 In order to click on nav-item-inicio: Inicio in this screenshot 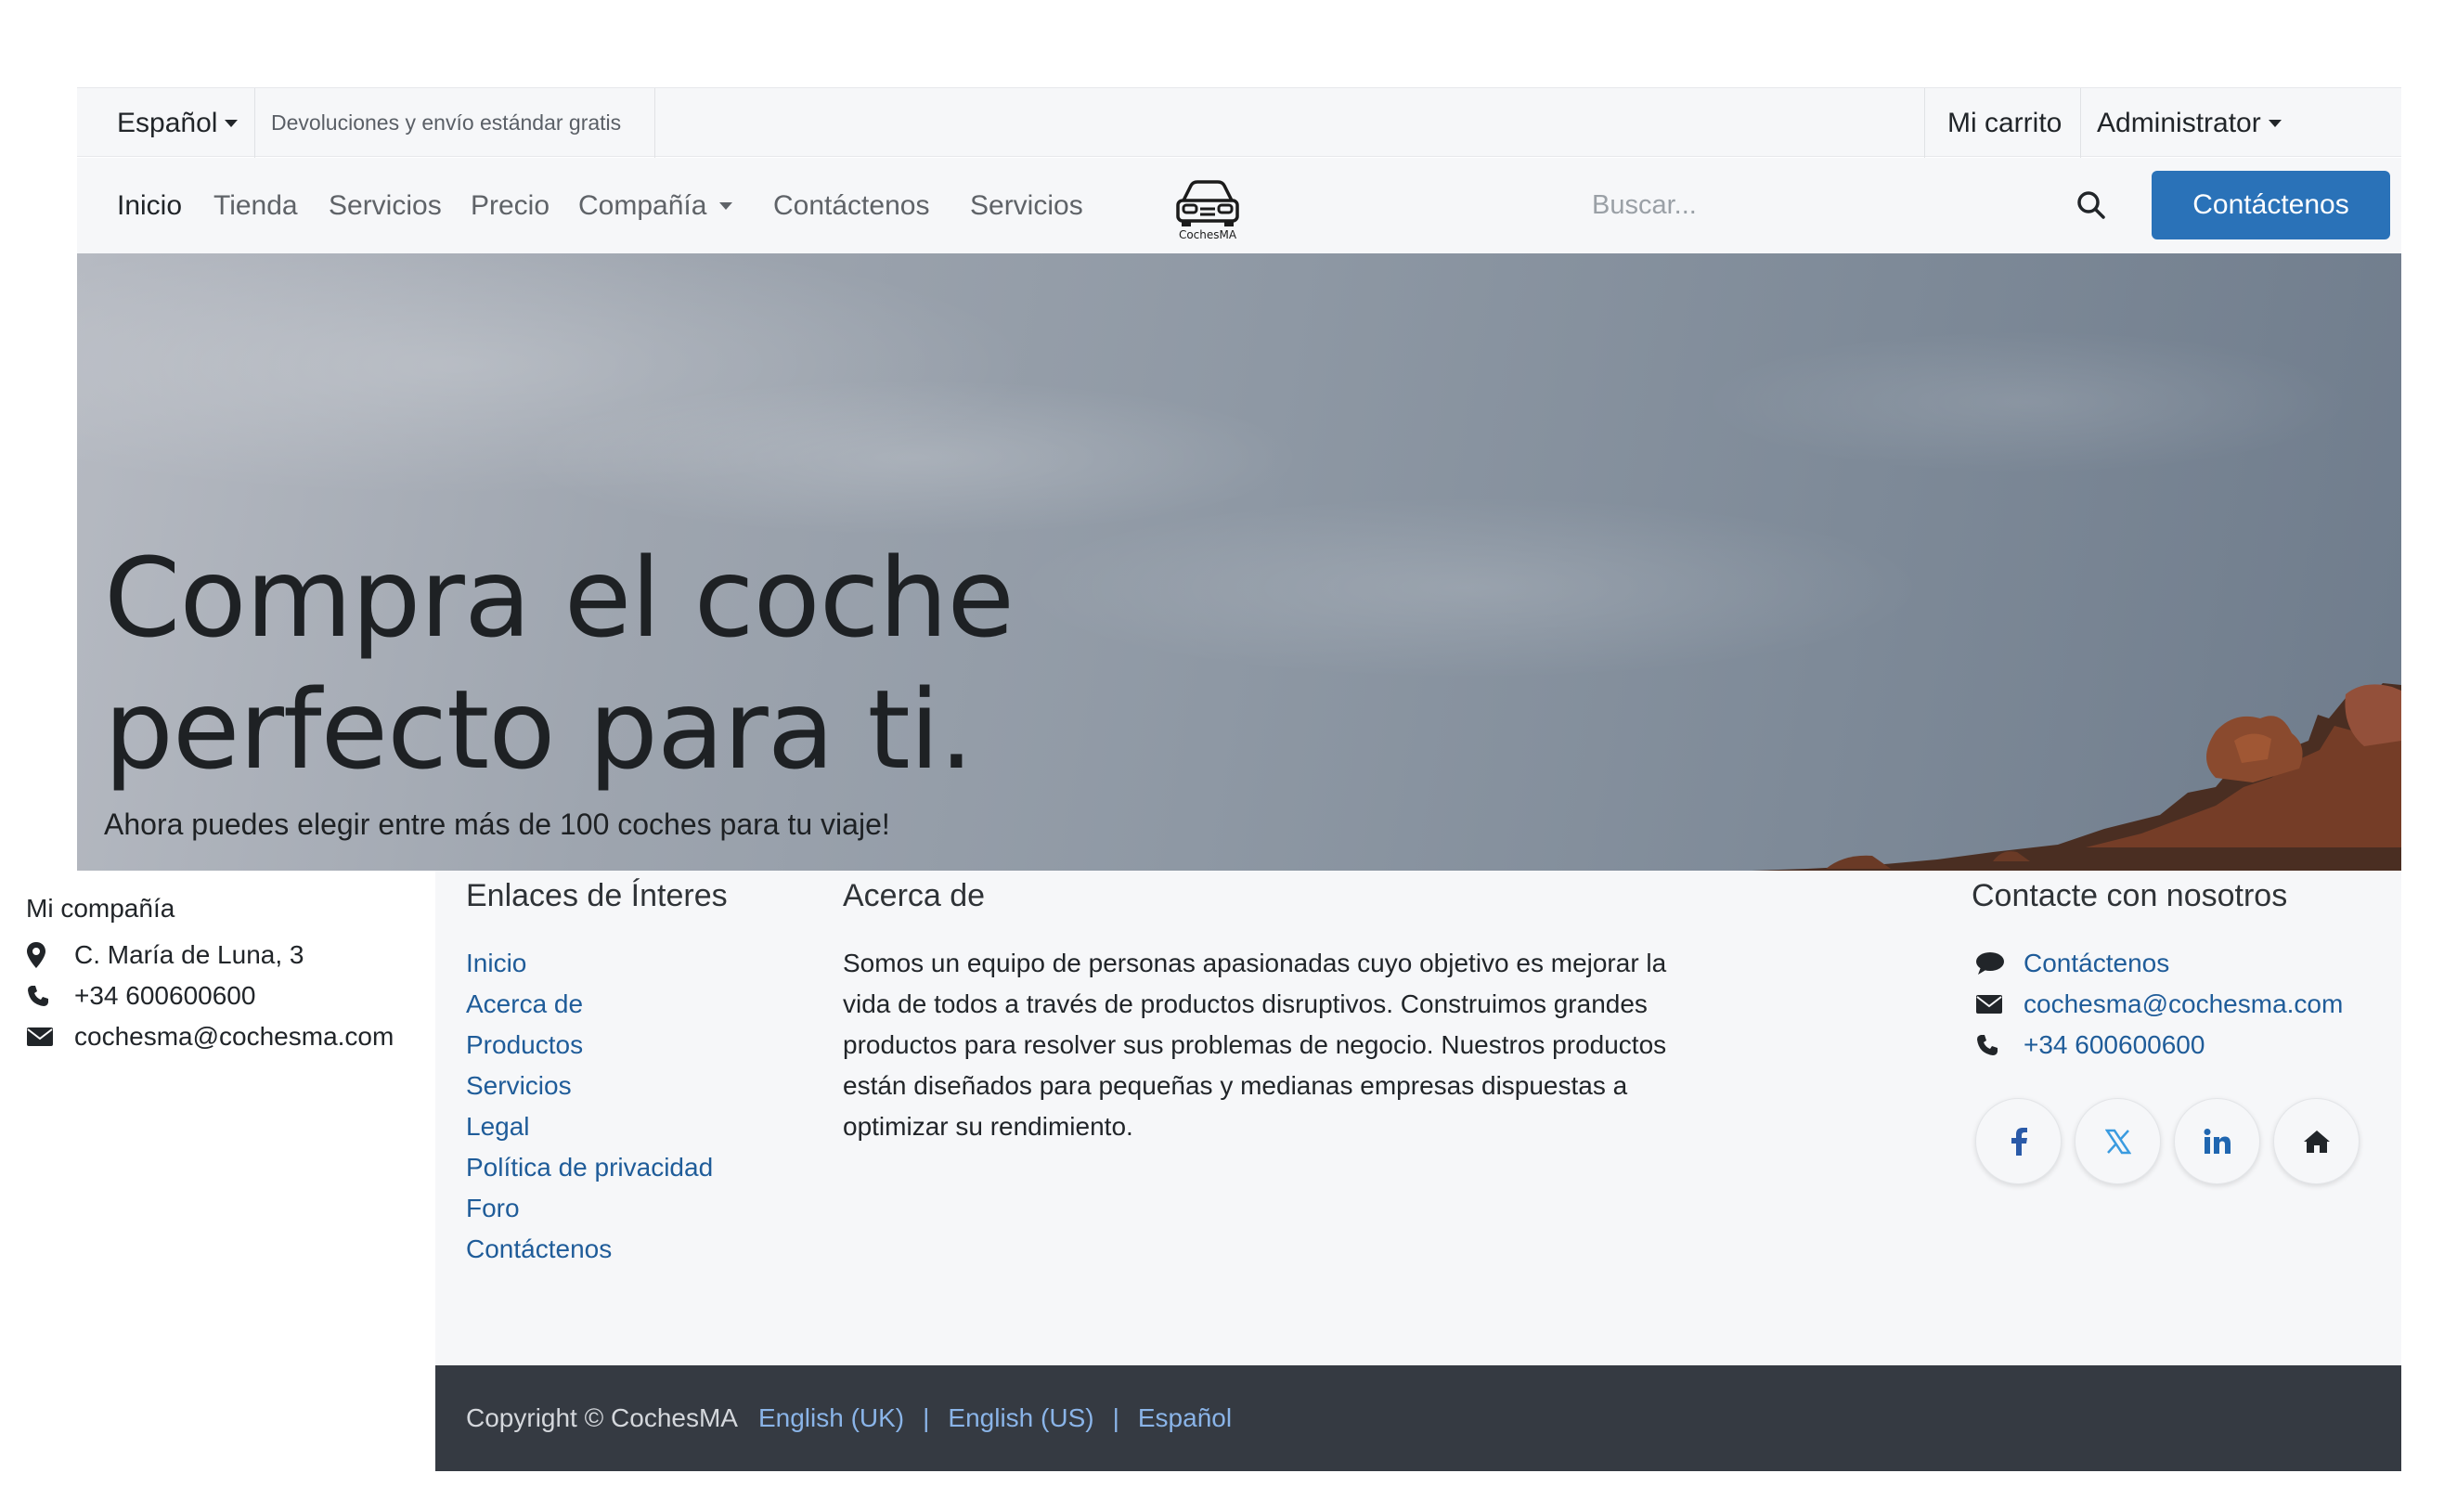, I will do `click(150, 205)`.